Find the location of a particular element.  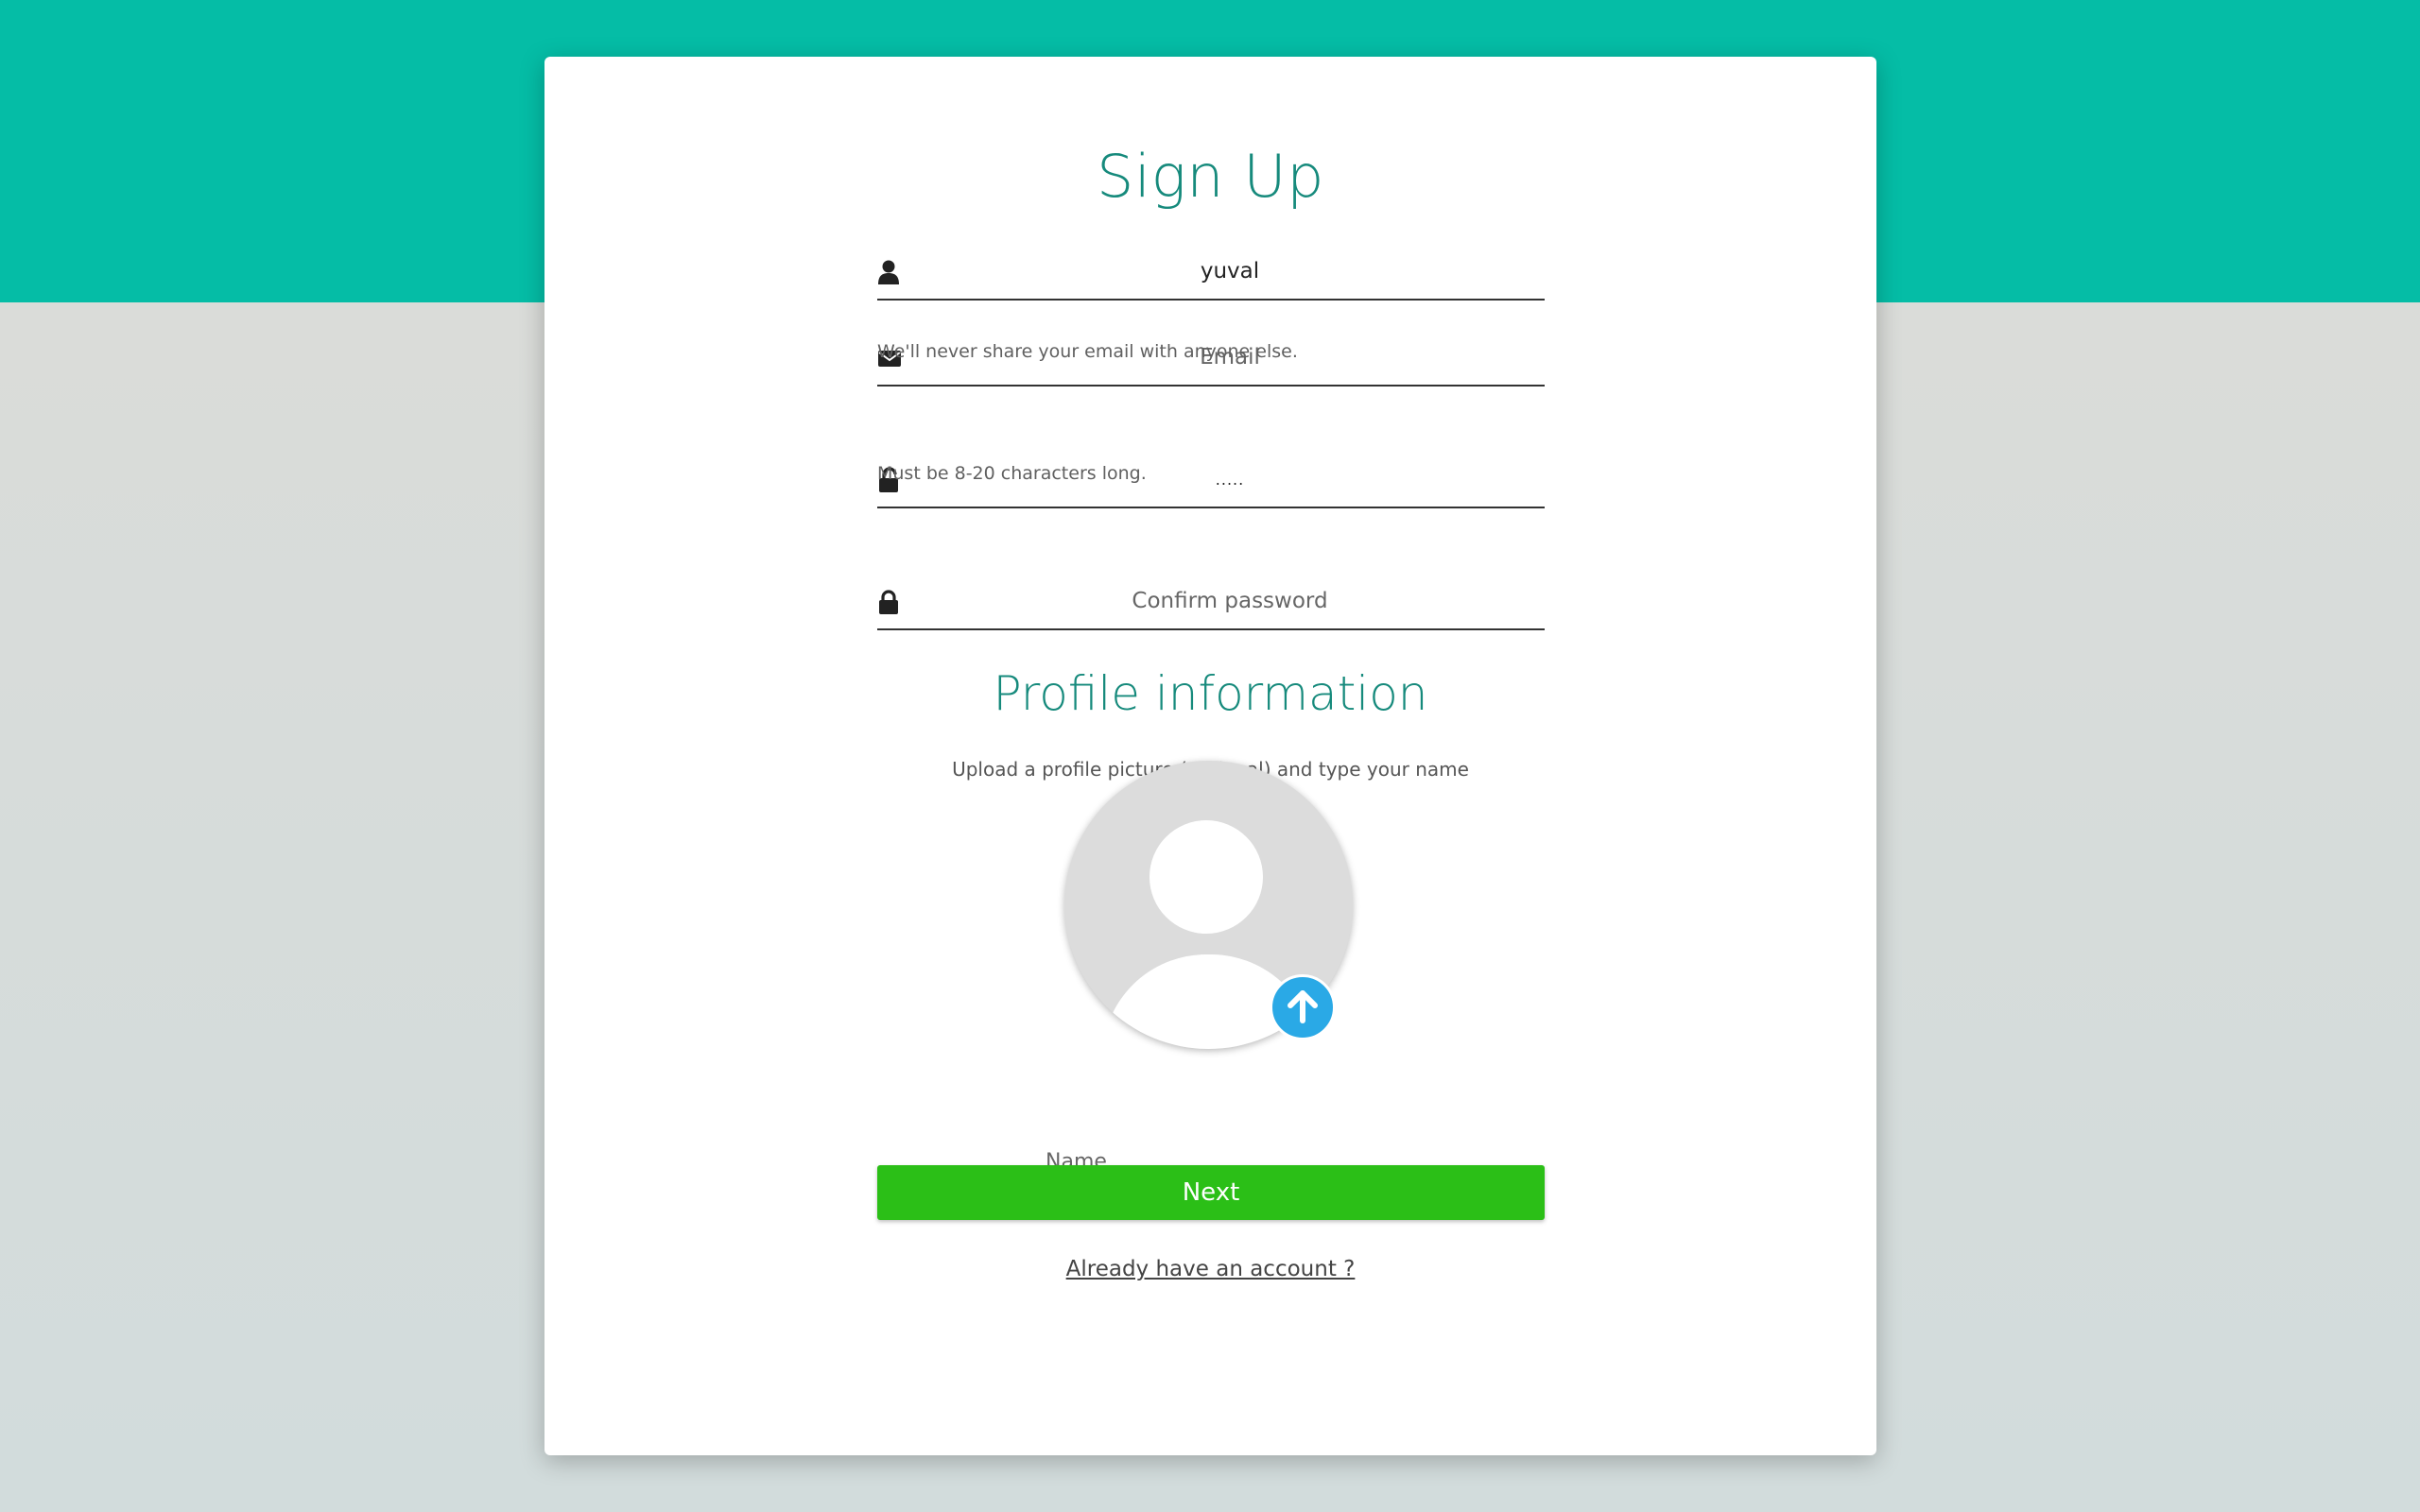

next-button: Next is located at coordinates (1211, 1192).